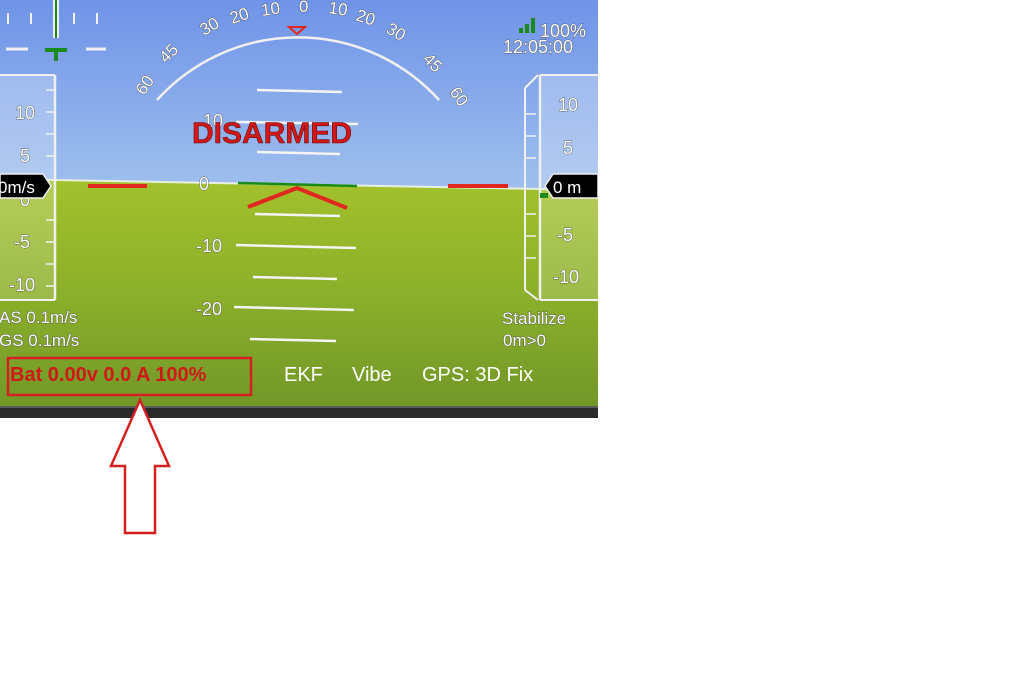  I want to click on alt-tick-label: -10, so click(566, 277).